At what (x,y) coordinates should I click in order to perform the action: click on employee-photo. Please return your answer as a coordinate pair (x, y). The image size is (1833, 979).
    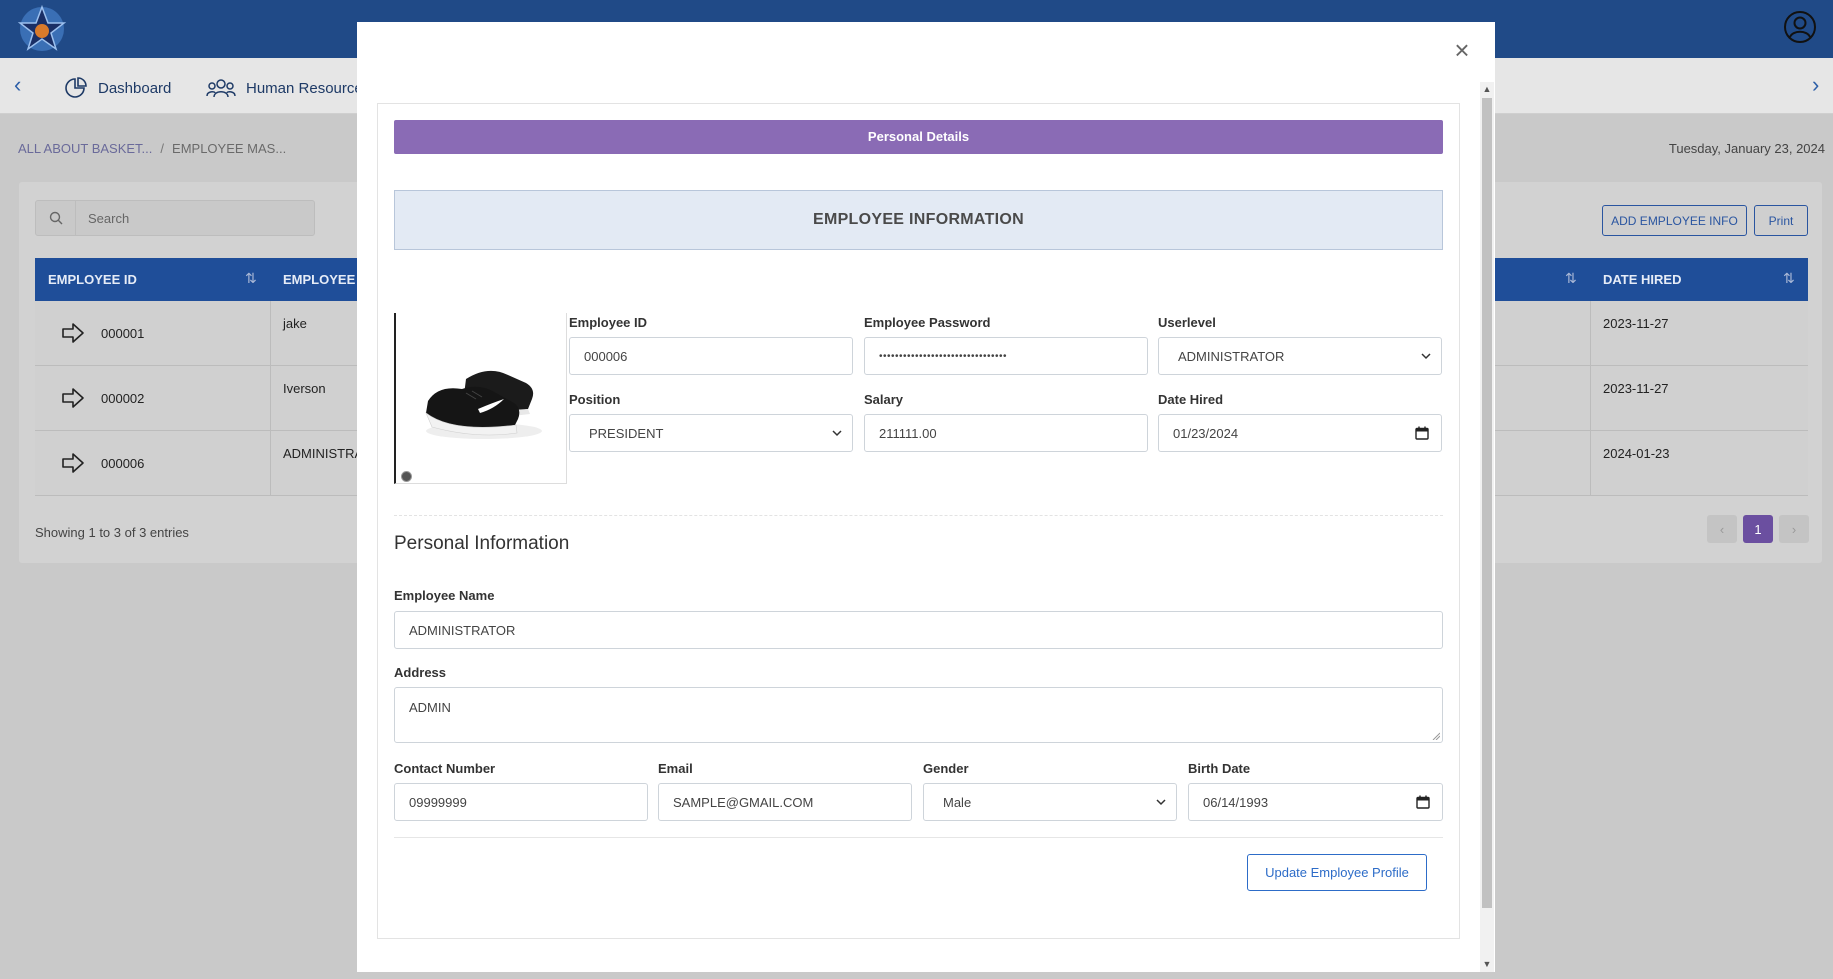
    Looking at the image, I should click on (480, 398).